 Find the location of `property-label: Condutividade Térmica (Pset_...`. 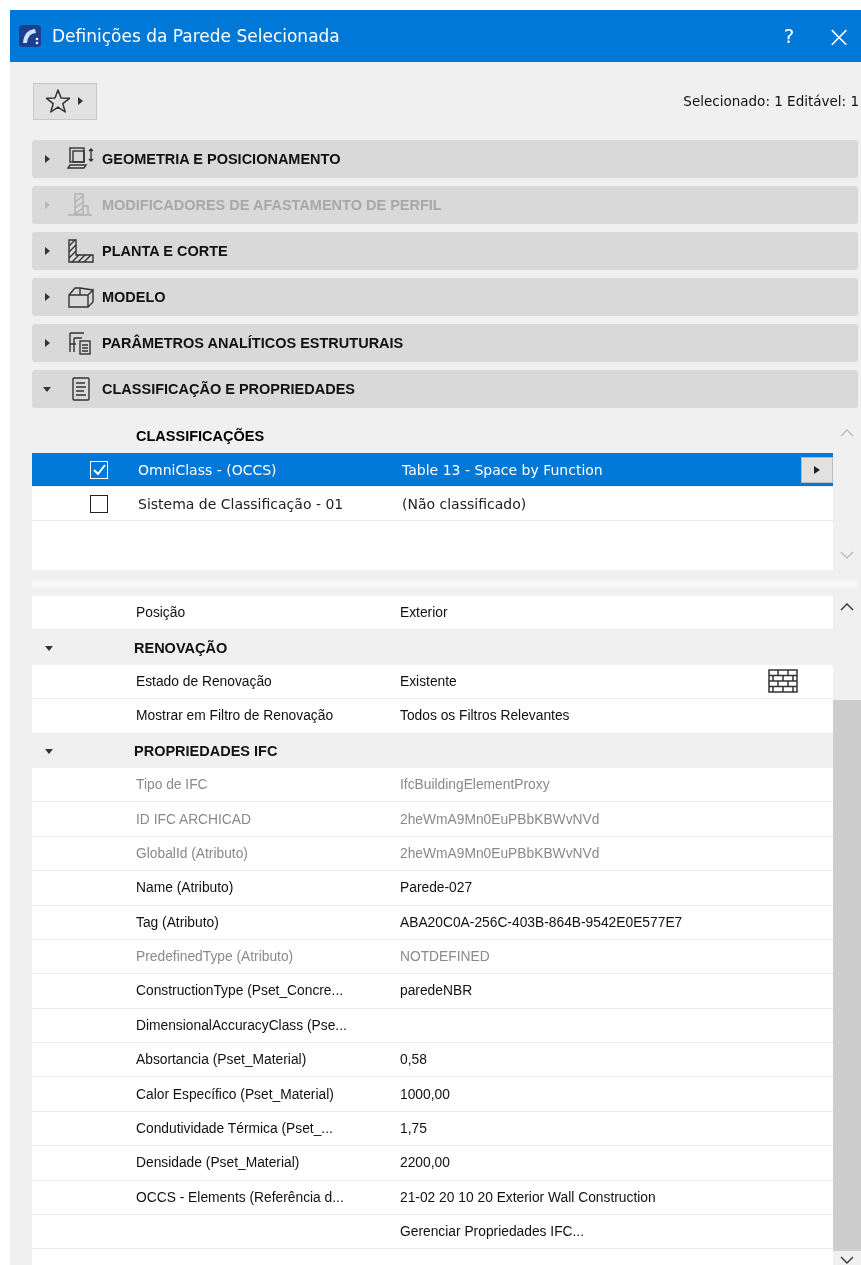

property-label: Condutividade Térmica (Pset_... is located at coordinates (235, 1129).